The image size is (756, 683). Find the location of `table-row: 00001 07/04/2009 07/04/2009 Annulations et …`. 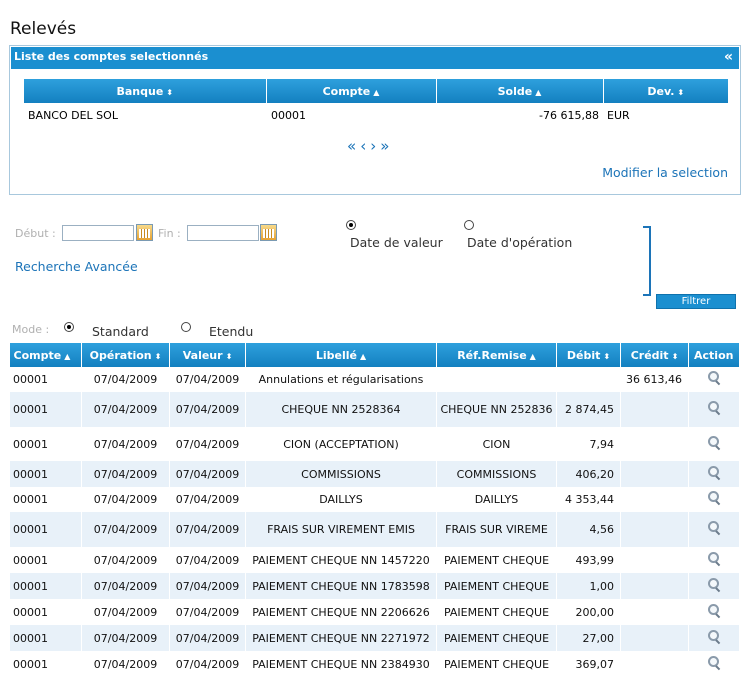

table-row: 00001 07/04/2009 07/04/2009 Annulations et … is located at coordinates (374, 379).